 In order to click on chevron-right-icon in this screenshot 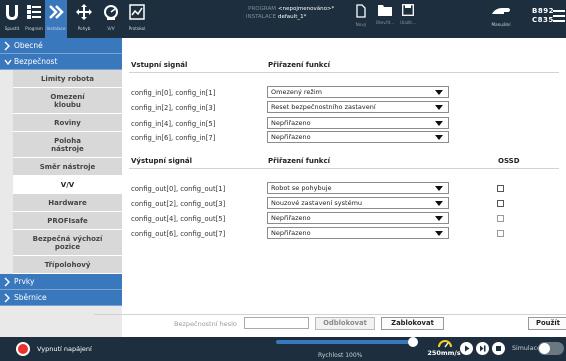, I will do `click(7, 301)`.